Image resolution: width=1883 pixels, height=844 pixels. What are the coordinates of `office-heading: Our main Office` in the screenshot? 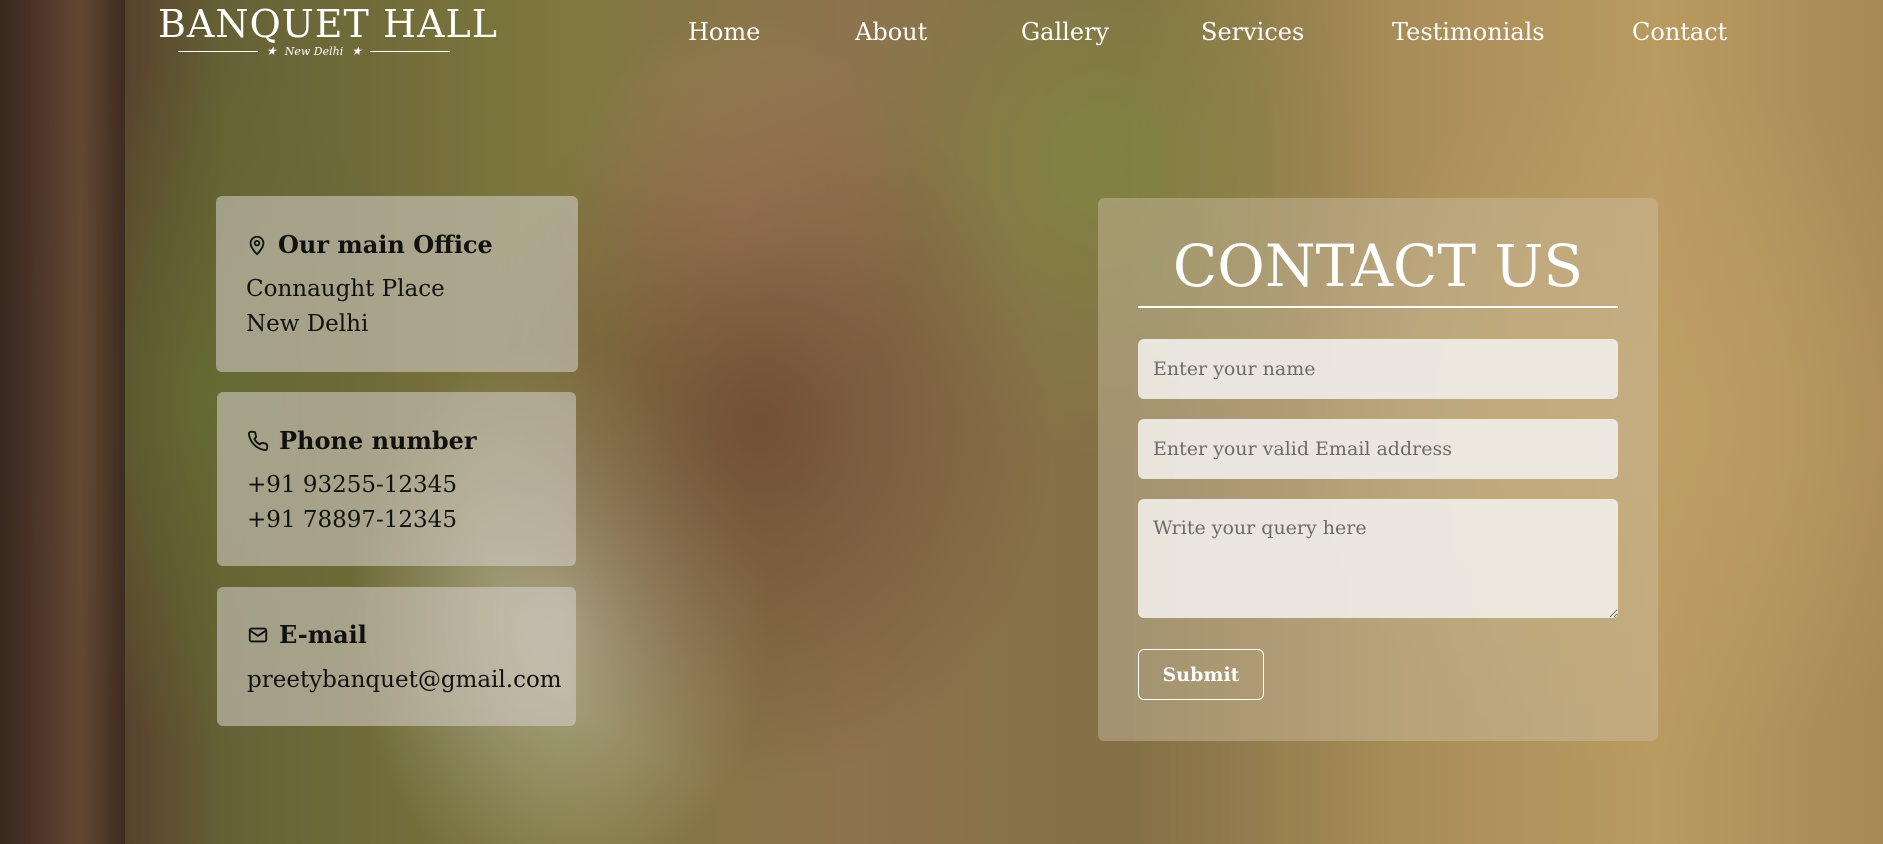 It's located at (385, 244).